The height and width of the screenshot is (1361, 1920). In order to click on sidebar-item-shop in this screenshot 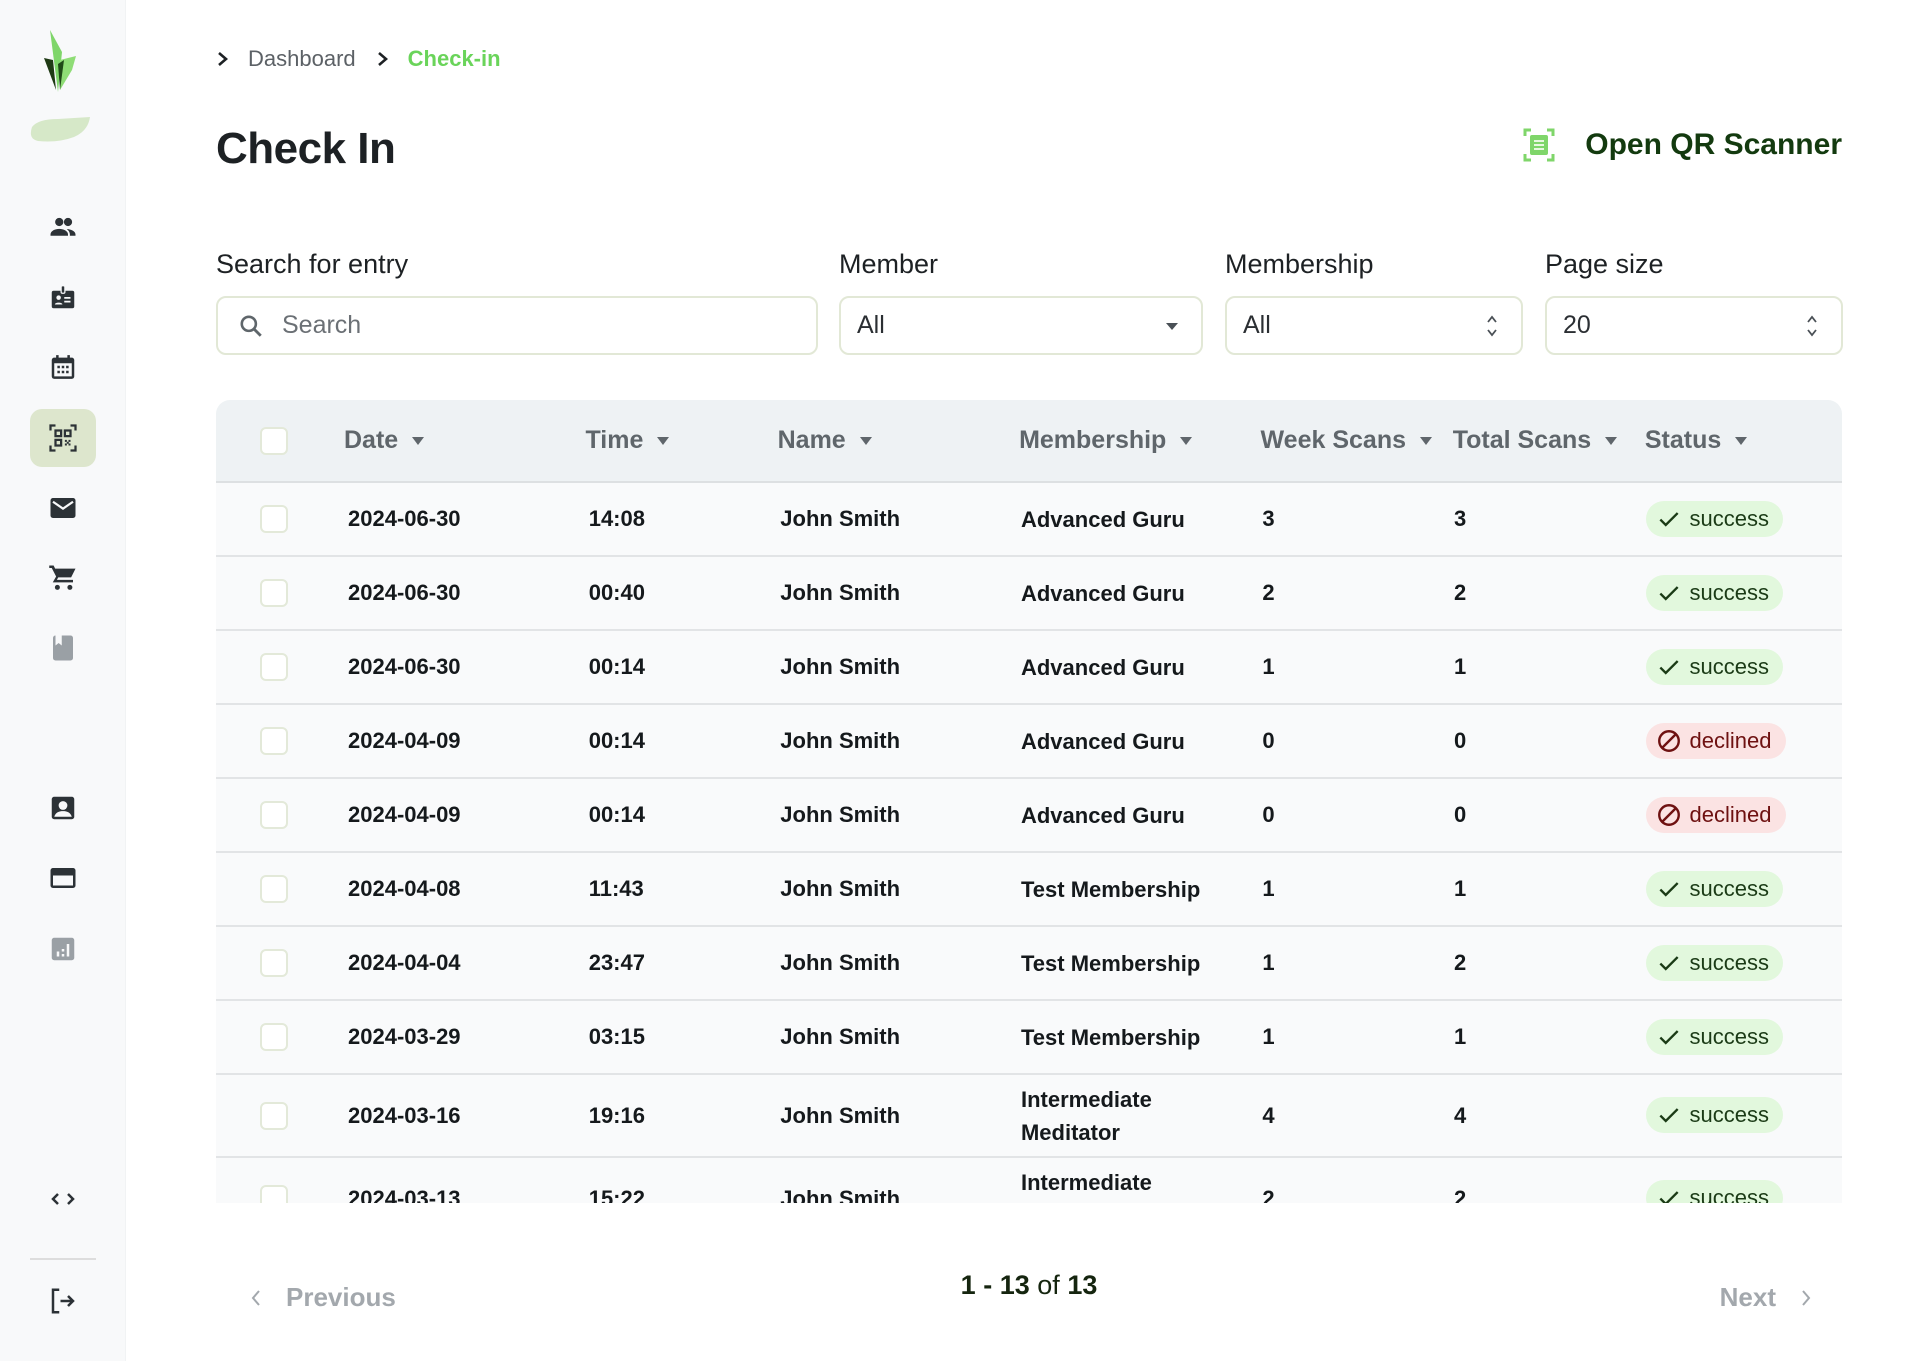, I will do `click(63, 578)`.